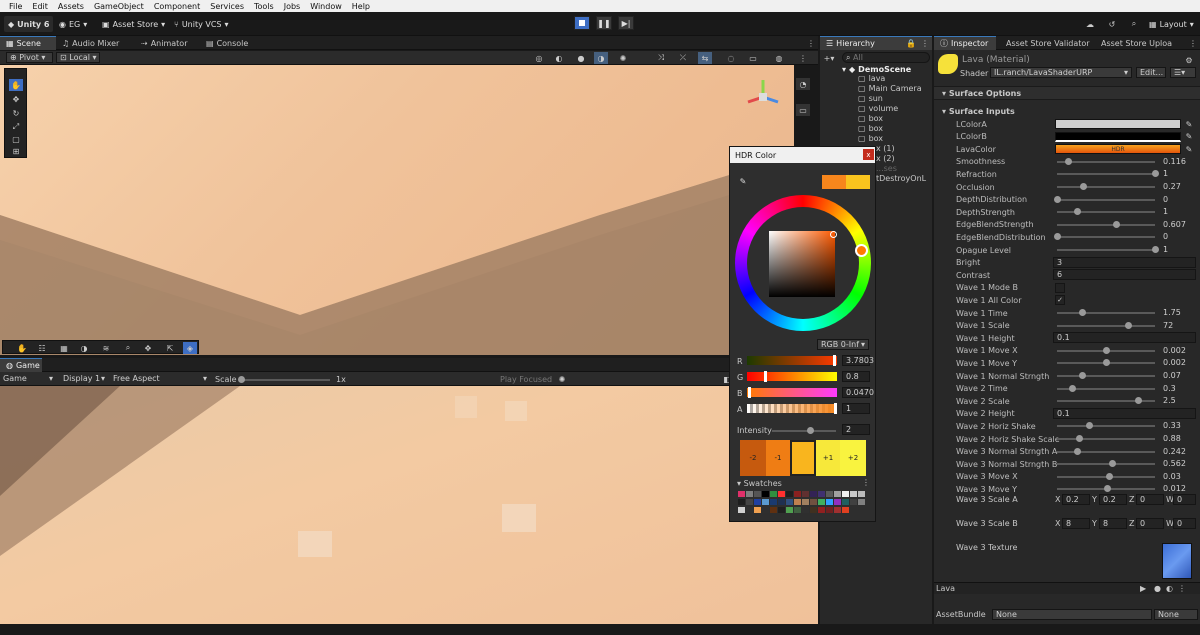  Describe the element at coordinates (1189, 60) in the screenshot. I see `settings-icon: ⚙` at that location.